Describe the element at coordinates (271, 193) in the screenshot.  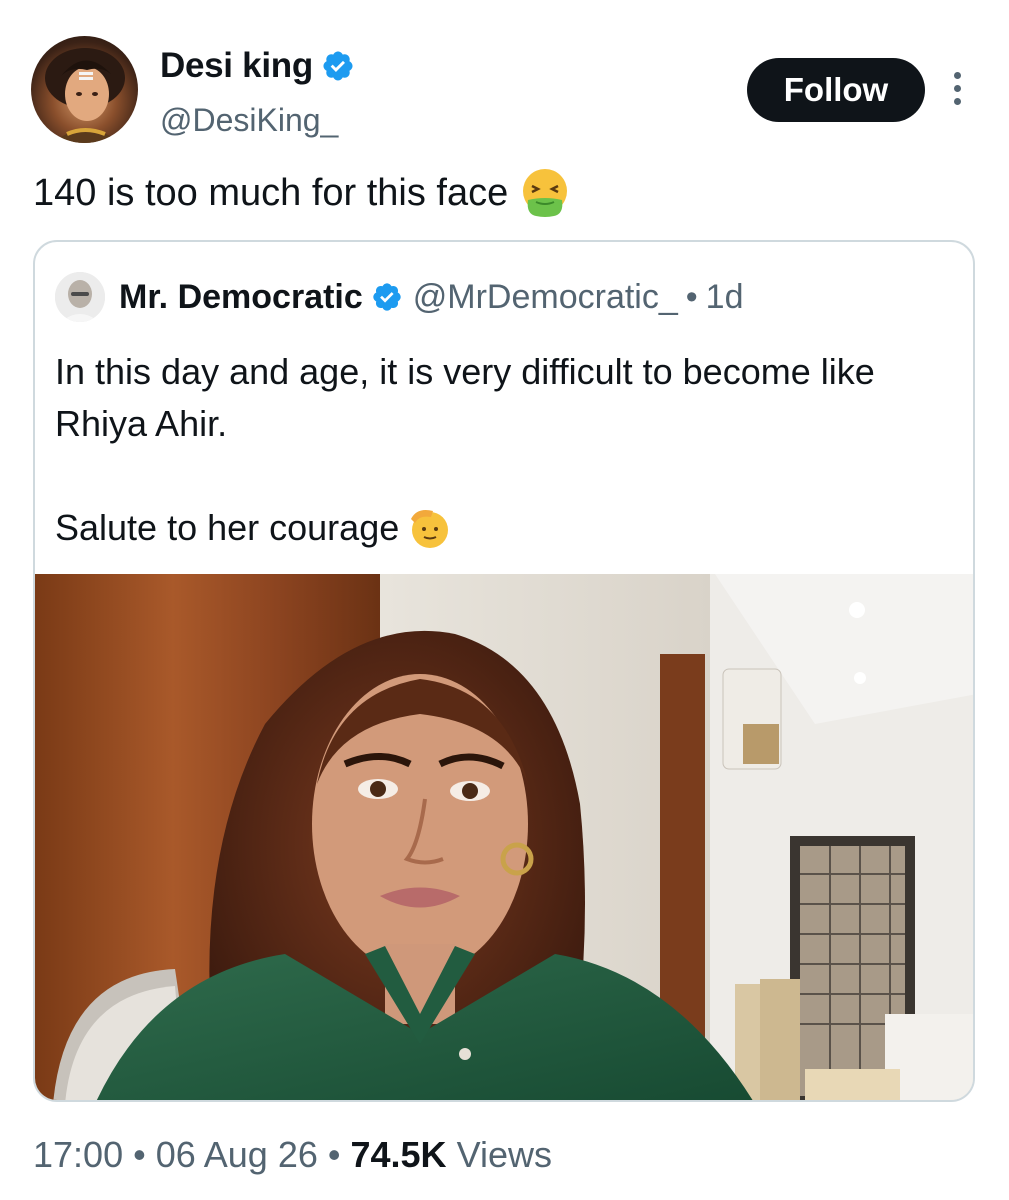
I see `tweet-text-content: 140 is too much for this face` at that location.